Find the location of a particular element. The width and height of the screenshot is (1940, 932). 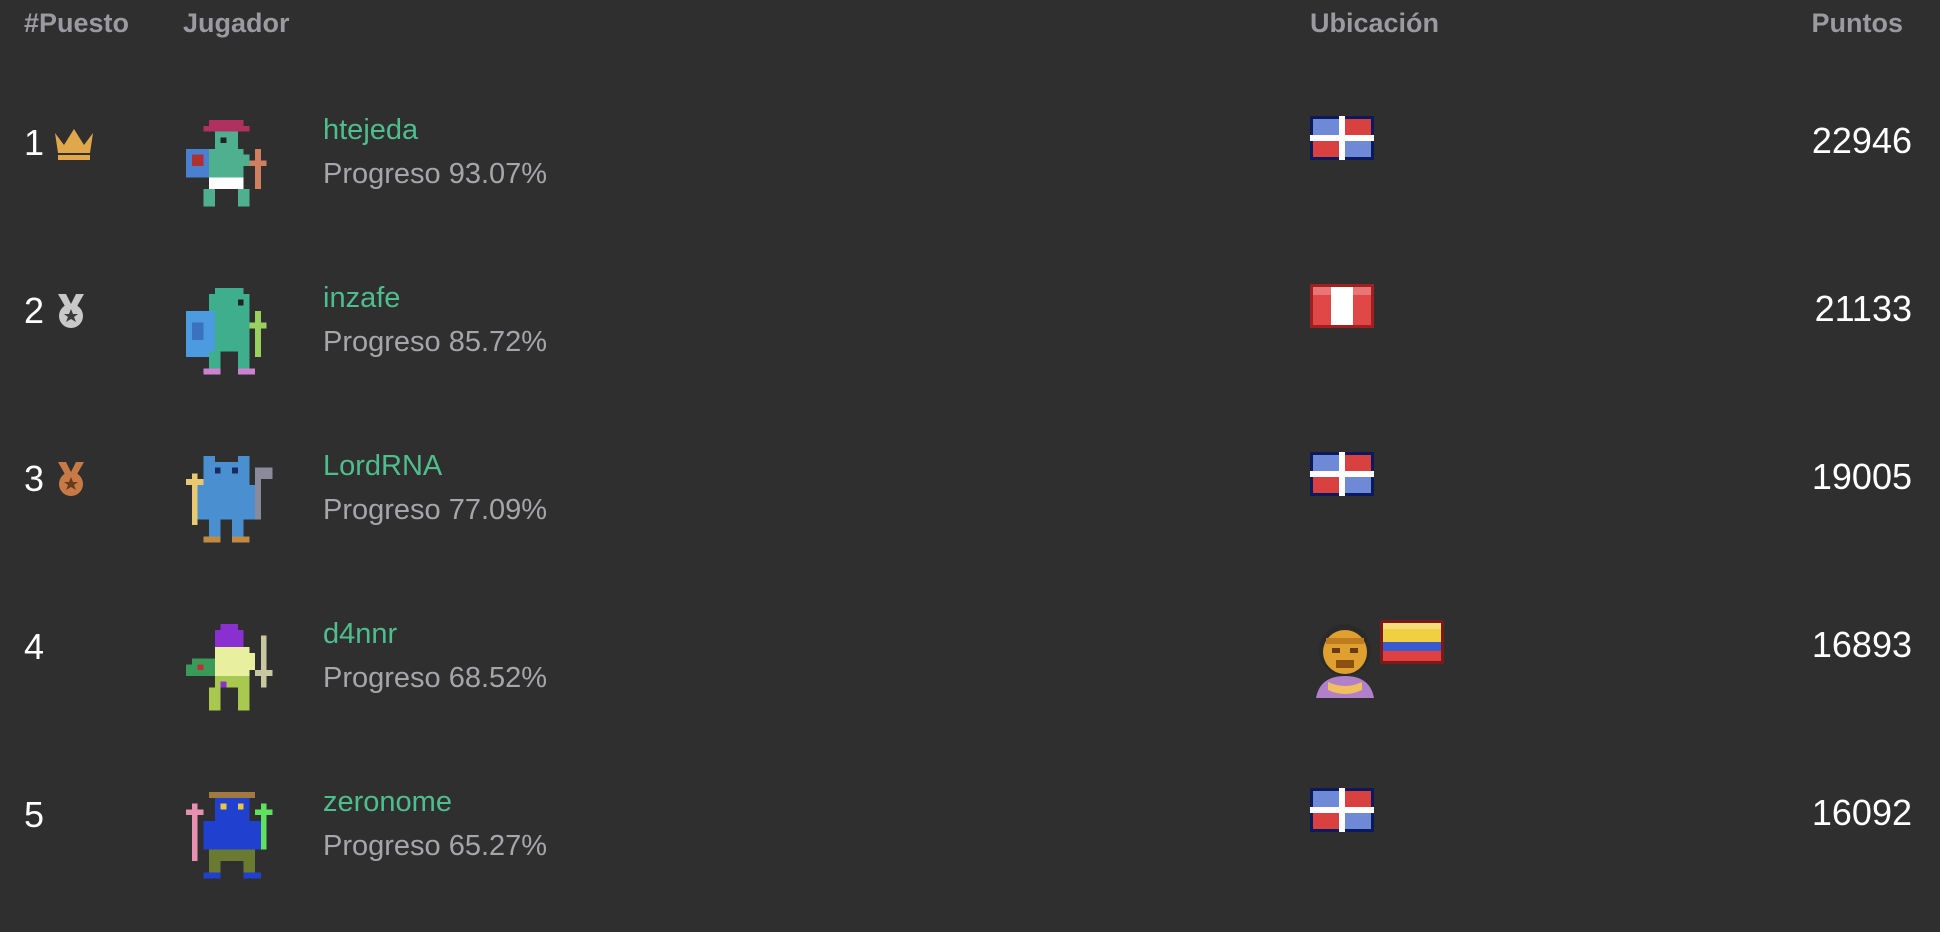

rank-cell: 4 is located at coordinates (37, 647).